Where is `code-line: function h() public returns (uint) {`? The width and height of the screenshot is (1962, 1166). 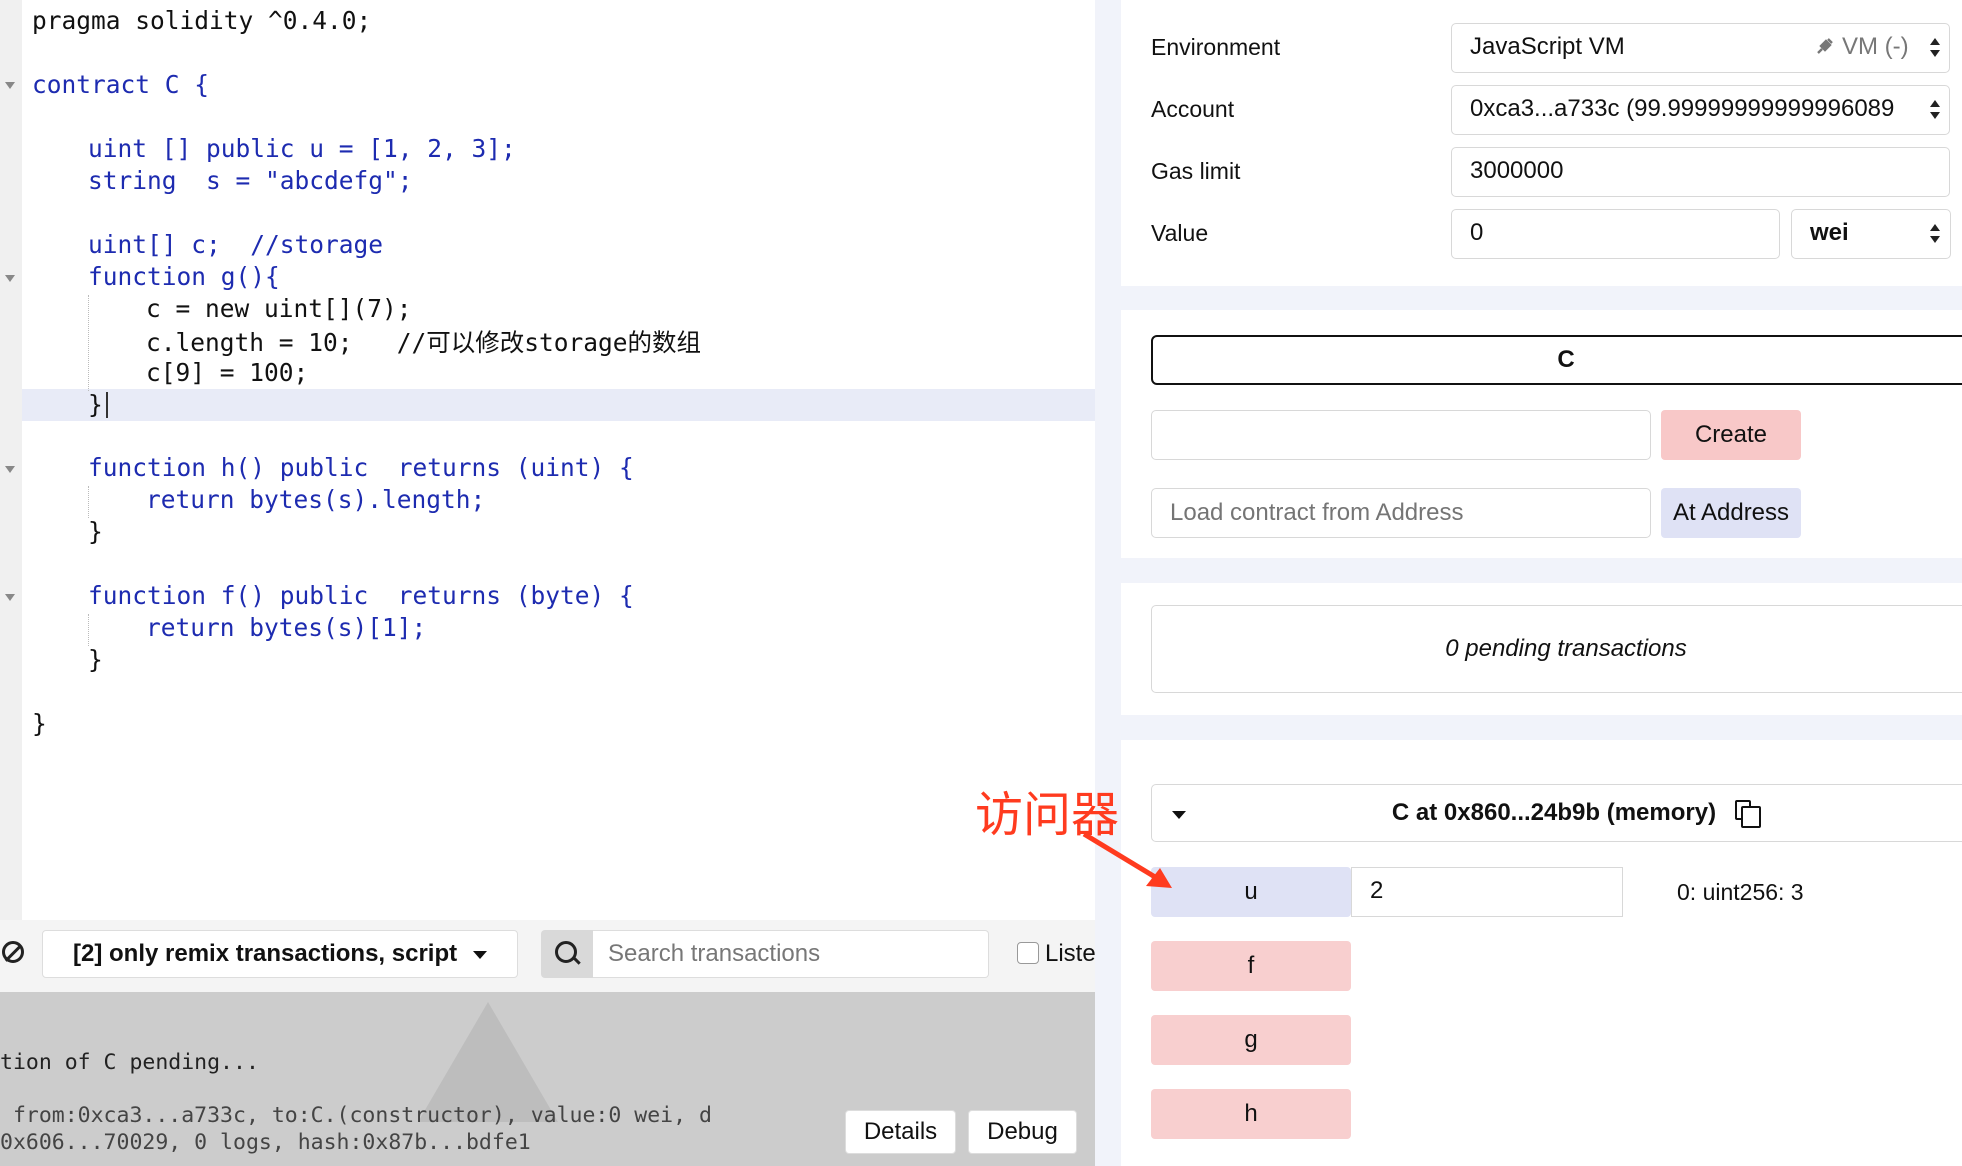 code-line: function h() public returns (uint) { is located at coordinates (361, 467).